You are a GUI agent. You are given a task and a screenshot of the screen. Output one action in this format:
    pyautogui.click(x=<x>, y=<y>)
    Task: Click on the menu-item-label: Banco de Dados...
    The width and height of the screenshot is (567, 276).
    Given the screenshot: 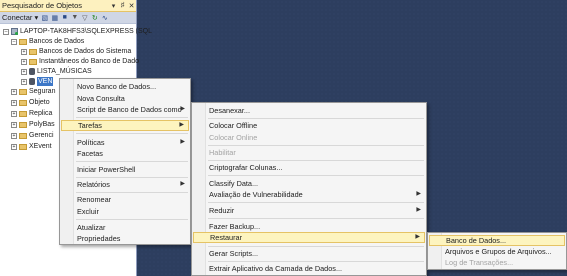 What is the action you would take?
    pyautogui.click(x=476, y=240)
    